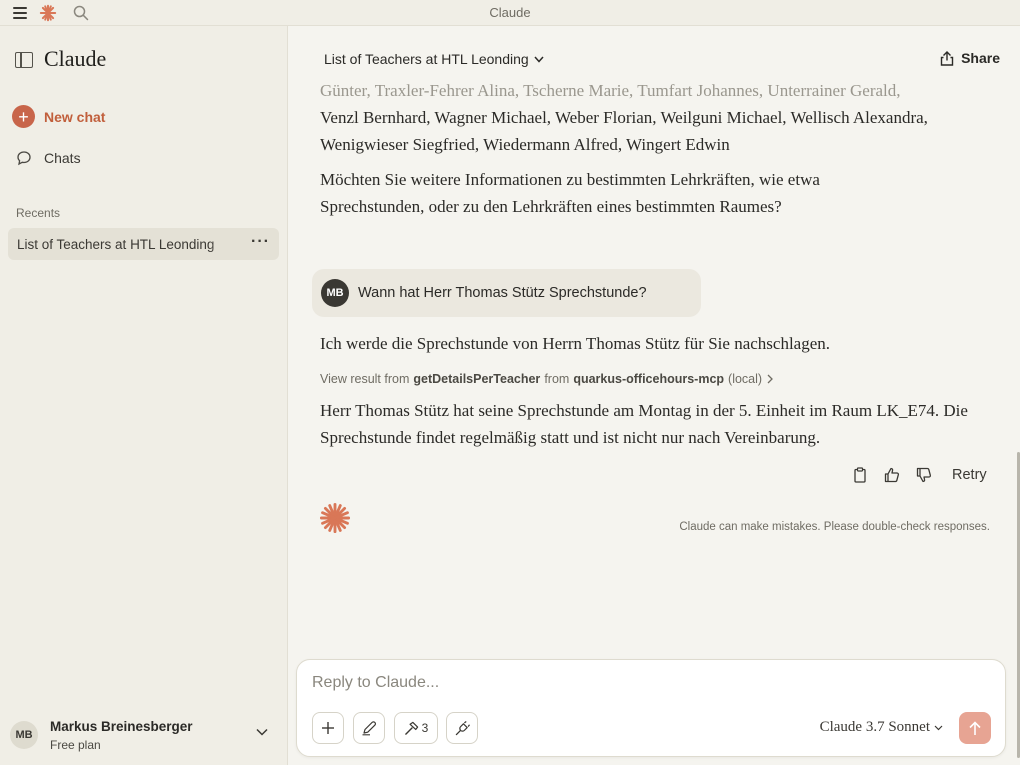  What do you see at coordinates (592, 683) in the screenshot?
I see `reply-input` at bounding box center [592, 683].